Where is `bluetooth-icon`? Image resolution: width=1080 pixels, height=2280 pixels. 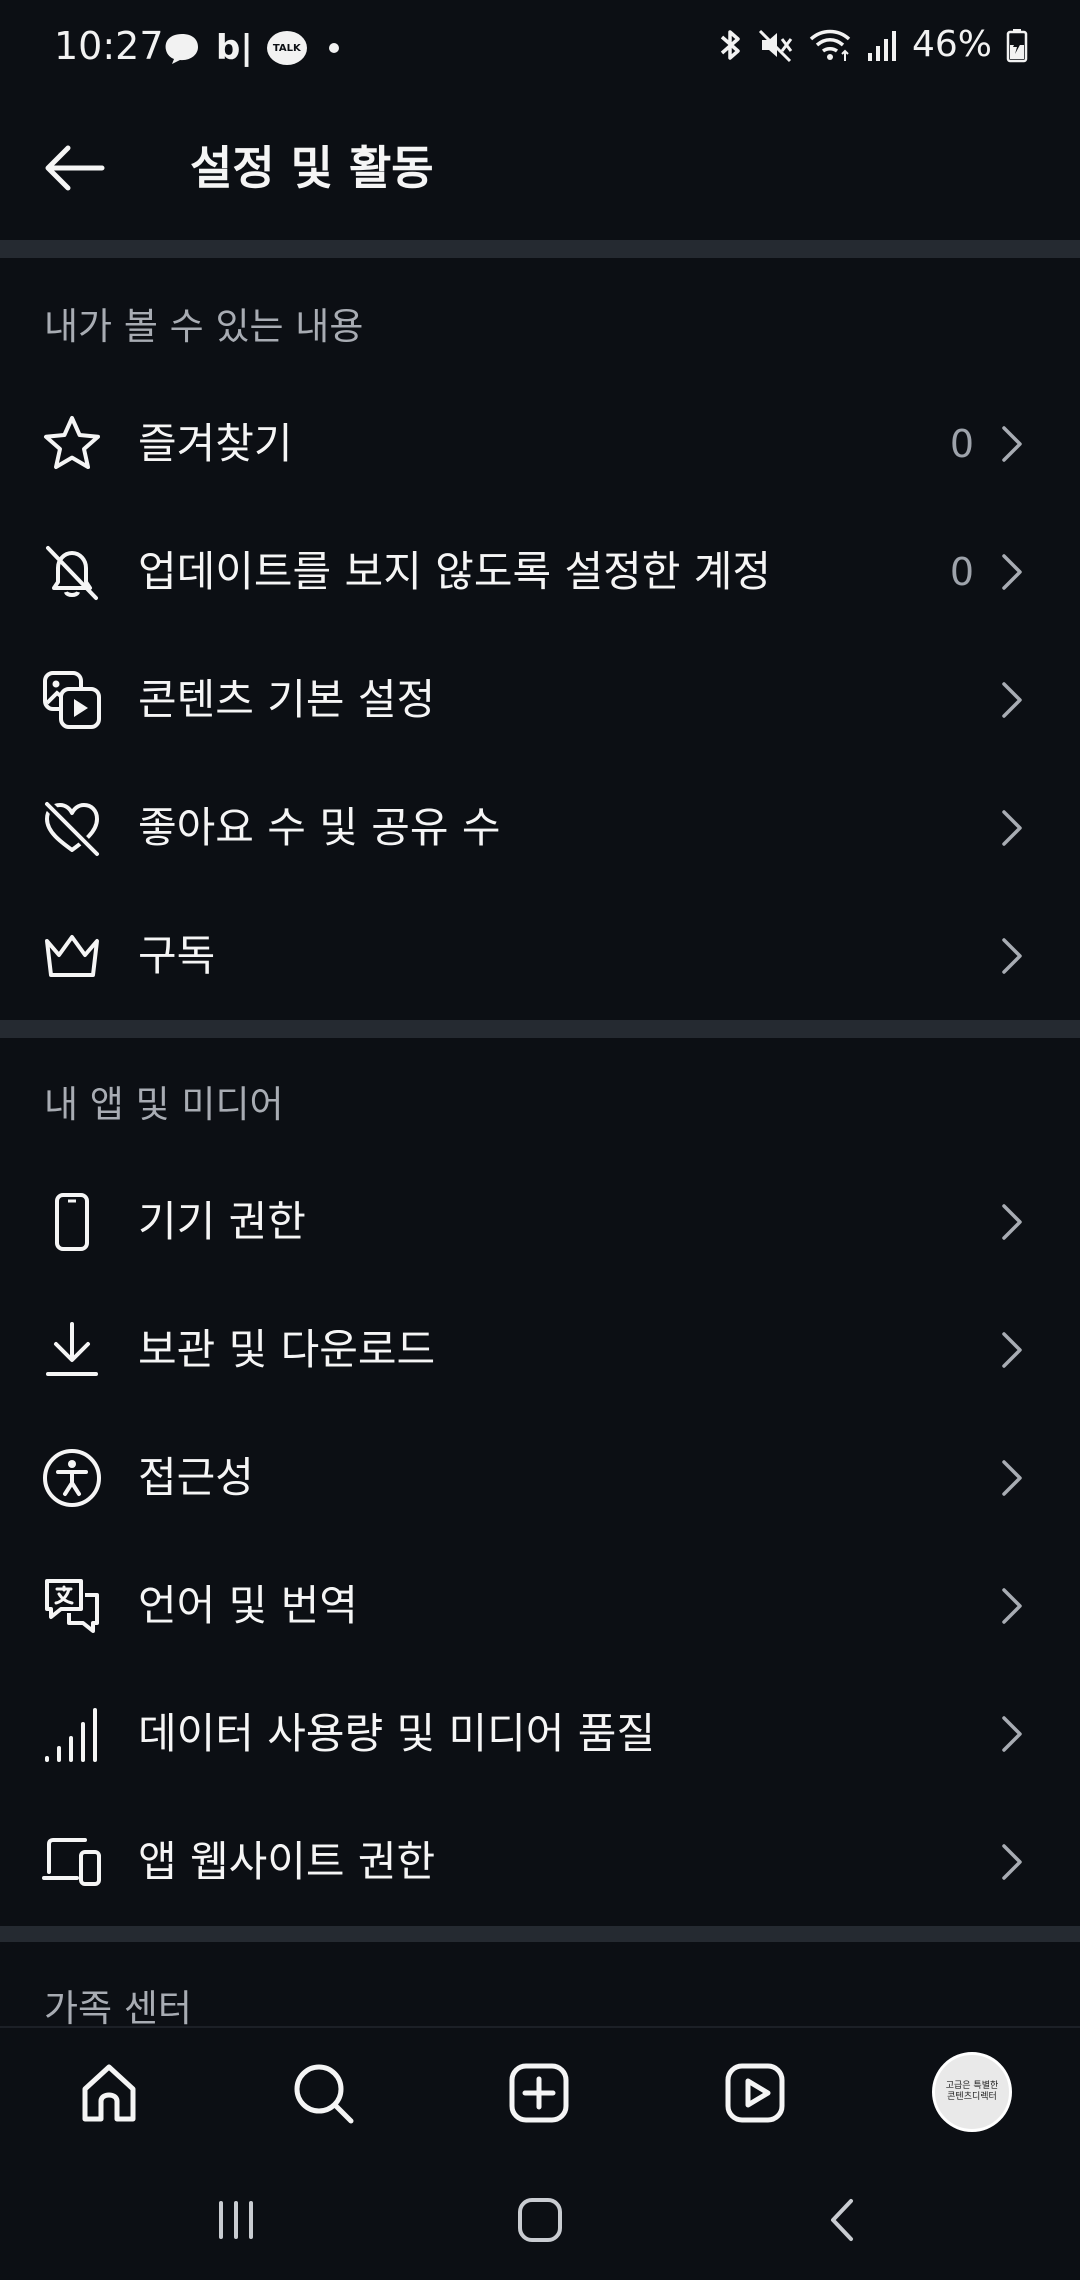
bluetooth-icon is located at coordinates (730, 44).